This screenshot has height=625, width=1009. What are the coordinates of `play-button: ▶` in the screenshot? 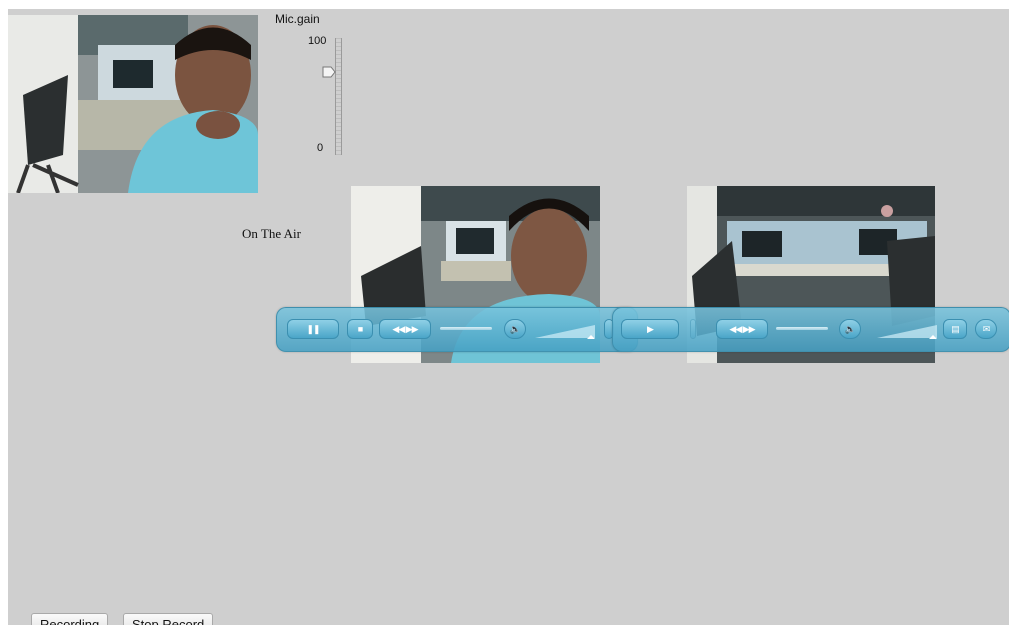 It's located at (650, 329).